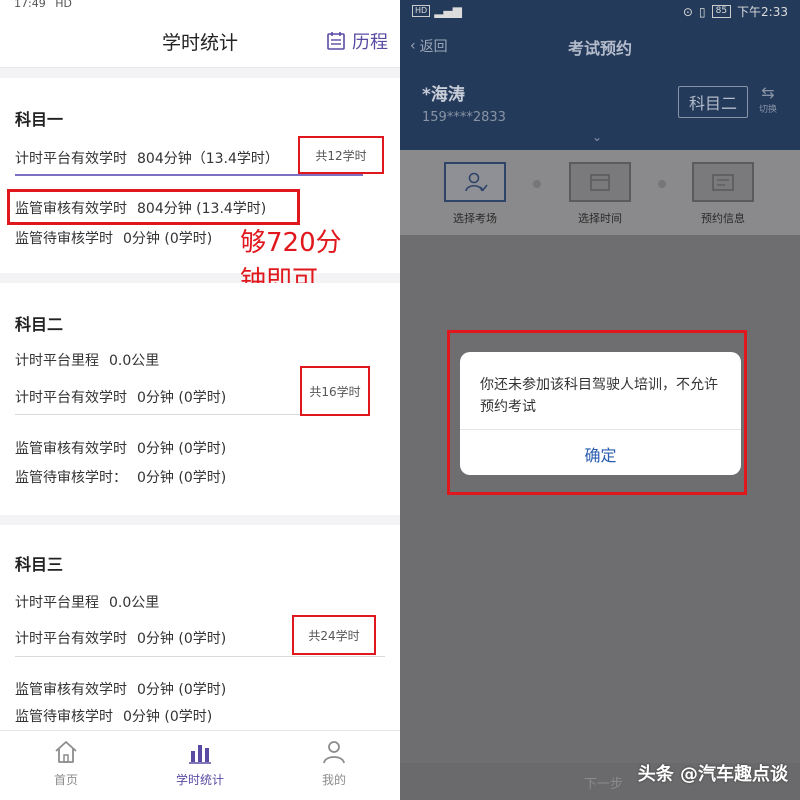 The image size is (800, 800). What do you see at coordinates (713, 102) in the screenshot?
I see `subject-select-button: 科目二` at bounding box center [713, 102].